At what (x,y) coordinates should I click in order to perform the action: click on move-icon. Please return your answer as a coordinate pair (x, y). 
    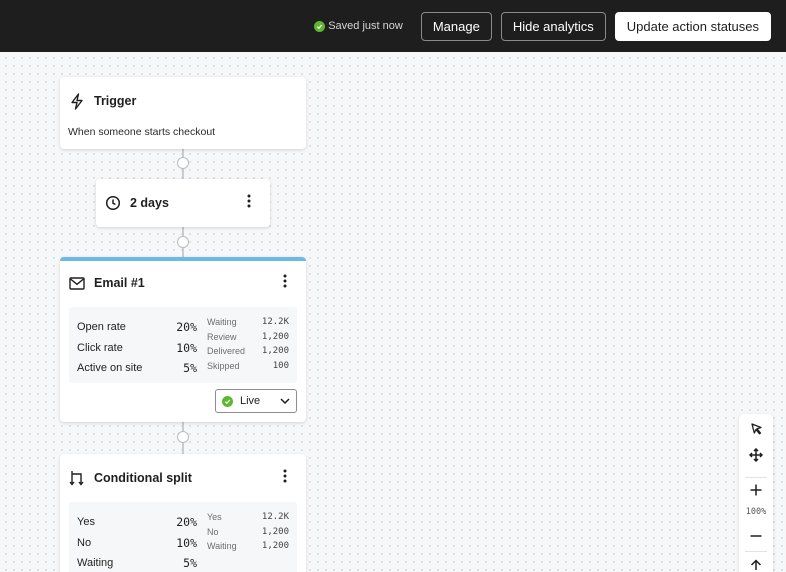
    Looking at the image, I should click on (756, 457).